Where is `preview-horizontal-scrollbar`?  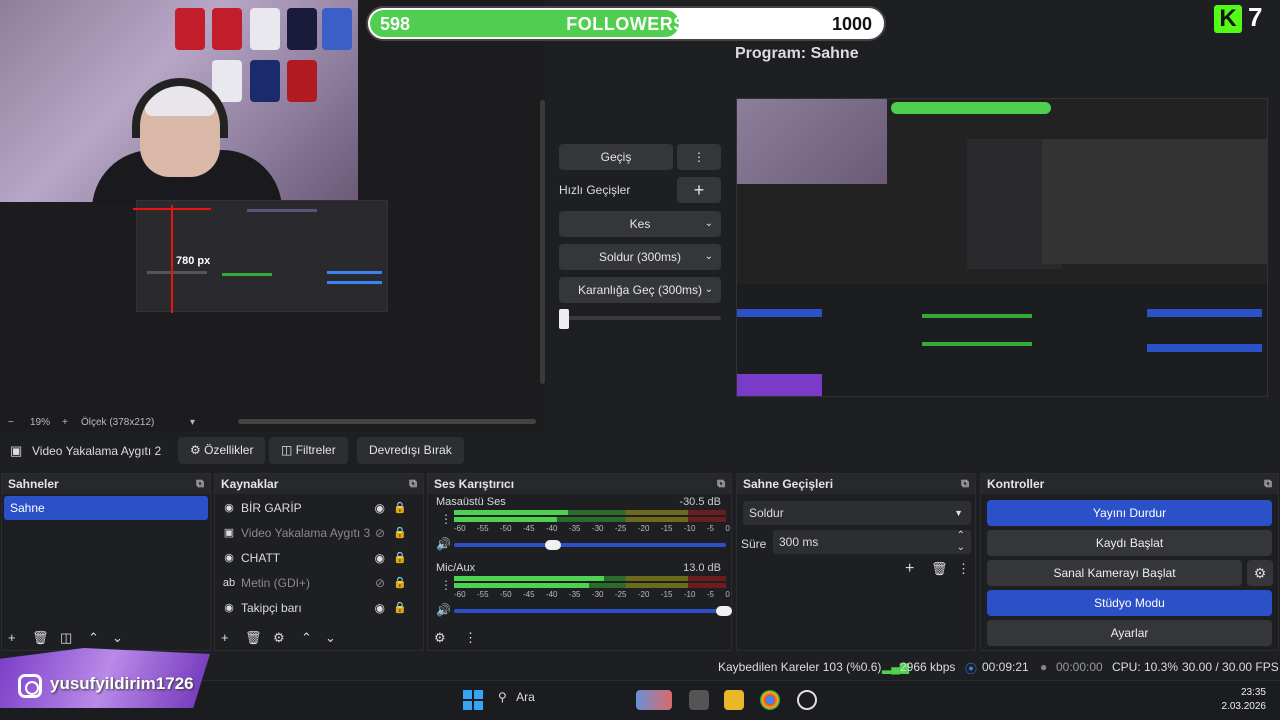 preview-horizontal-scrollbar is located at coordinates (387, 421).